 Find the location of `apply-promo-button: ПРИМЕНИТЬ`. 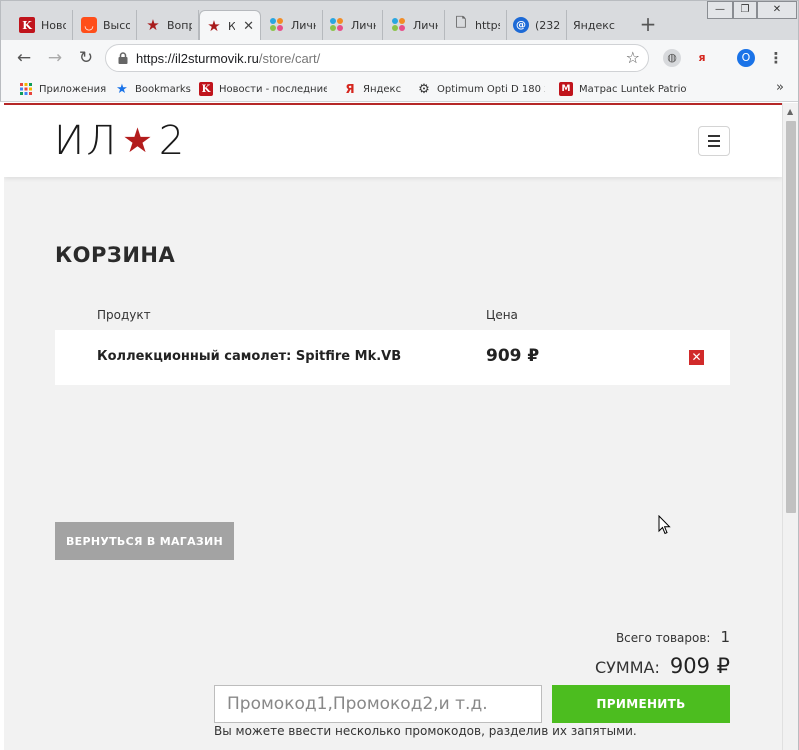

apply-promo-button: ПРИМЕНИТЬ is located at coordinates (641, 704).